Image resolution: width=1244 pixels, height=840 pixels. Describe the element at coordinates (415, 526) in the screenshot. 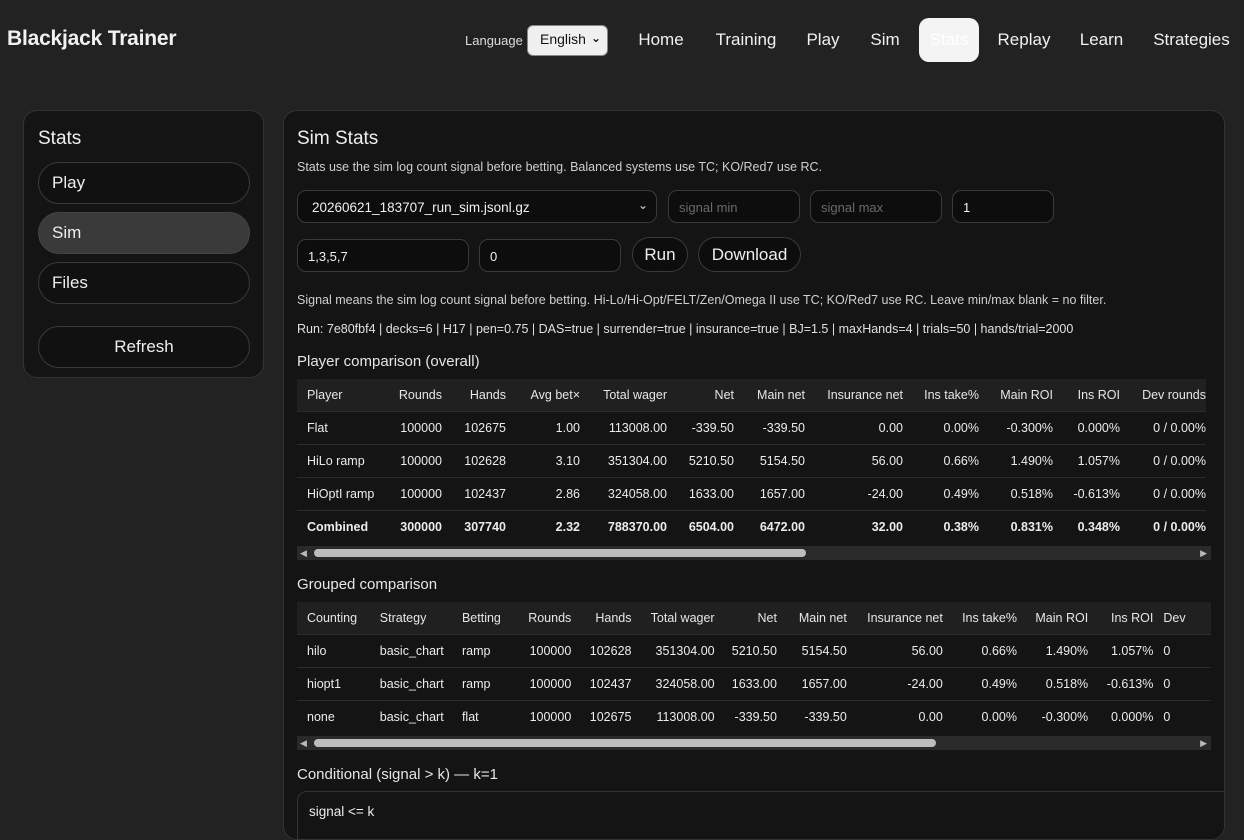

I see `table-cell: 300000` at that location.